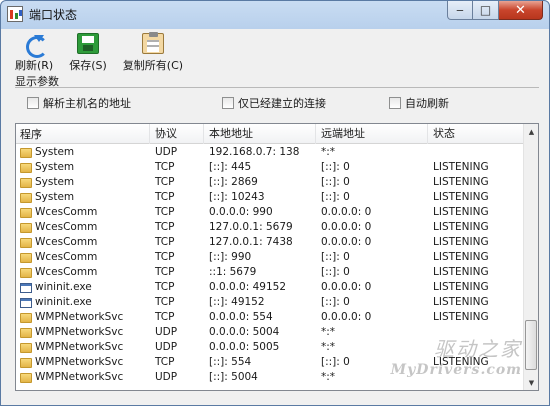 Image resolution: width=550 pixels, height=406 pixels. Describe the element at coordinates (244, 347) in the screenshot. I see `cell-local-address: 0.0.0.0: 5005` at that location.